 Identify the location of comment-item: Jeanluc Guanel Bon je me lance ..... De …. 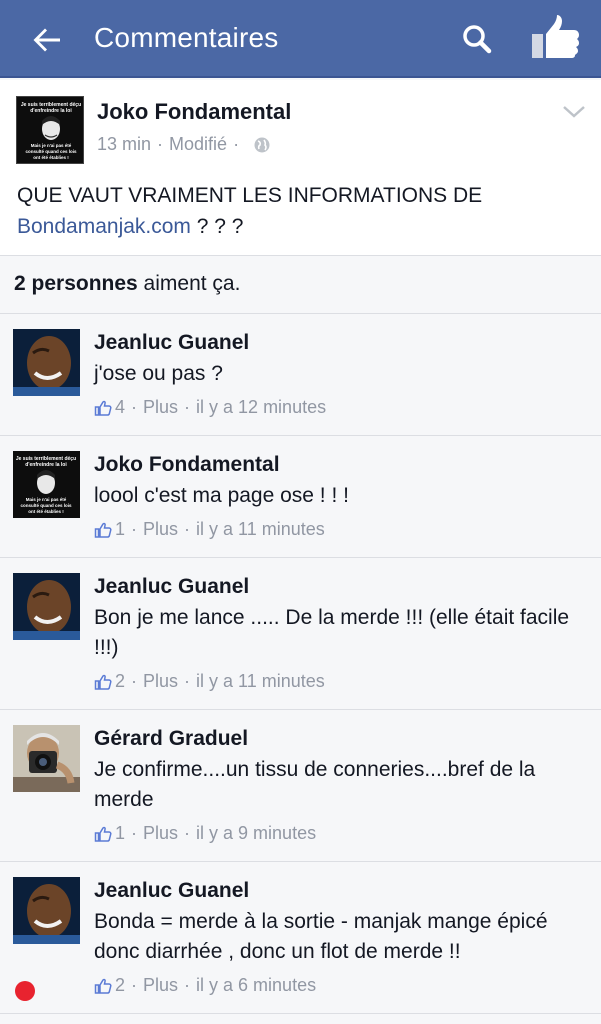
(300, 634).